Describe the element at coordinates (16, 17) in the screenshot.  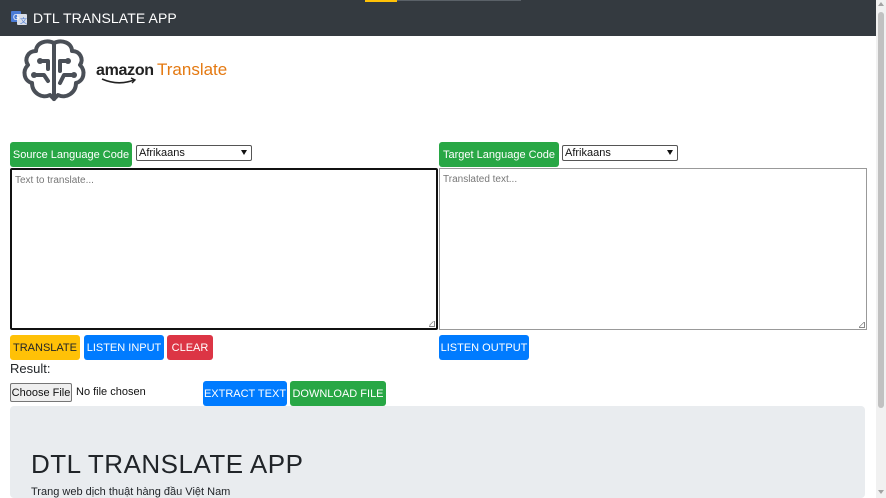
I see `svg-text: G` at that location.